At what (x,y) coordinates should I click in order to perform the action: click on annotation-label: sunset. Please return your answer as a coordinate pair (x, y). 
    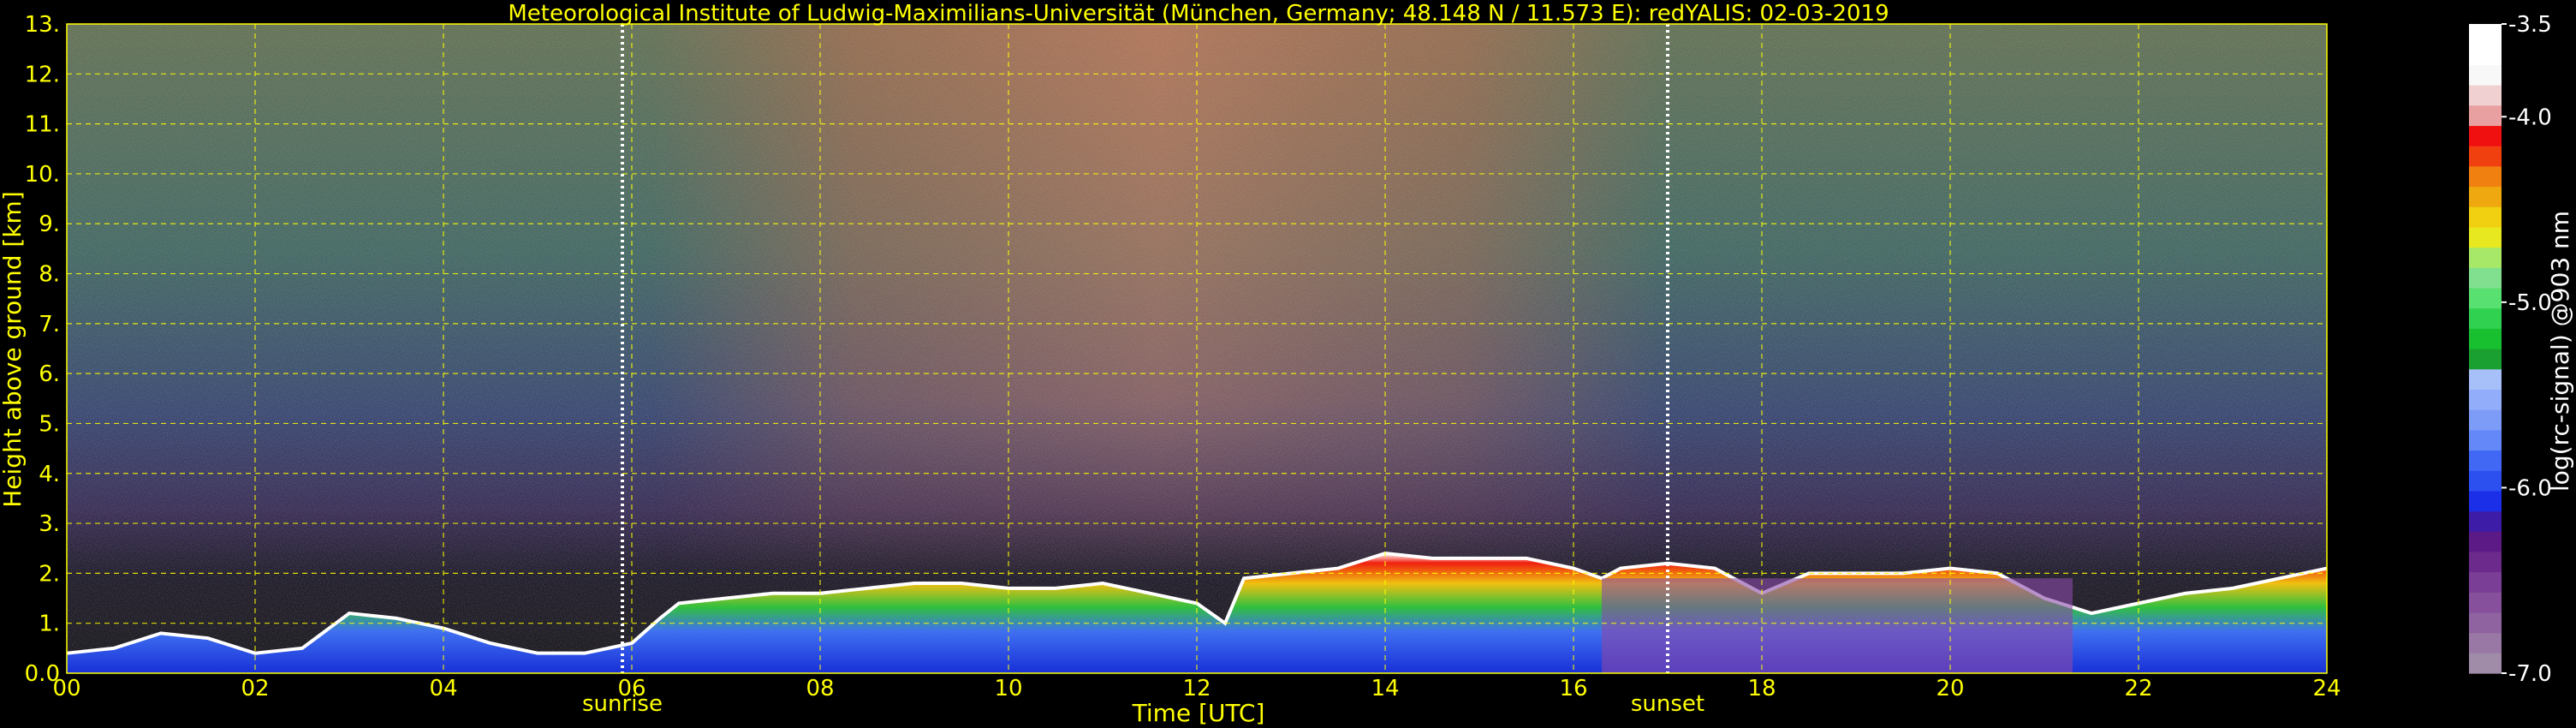
    Looking at the image, I should click on (1667, 704).